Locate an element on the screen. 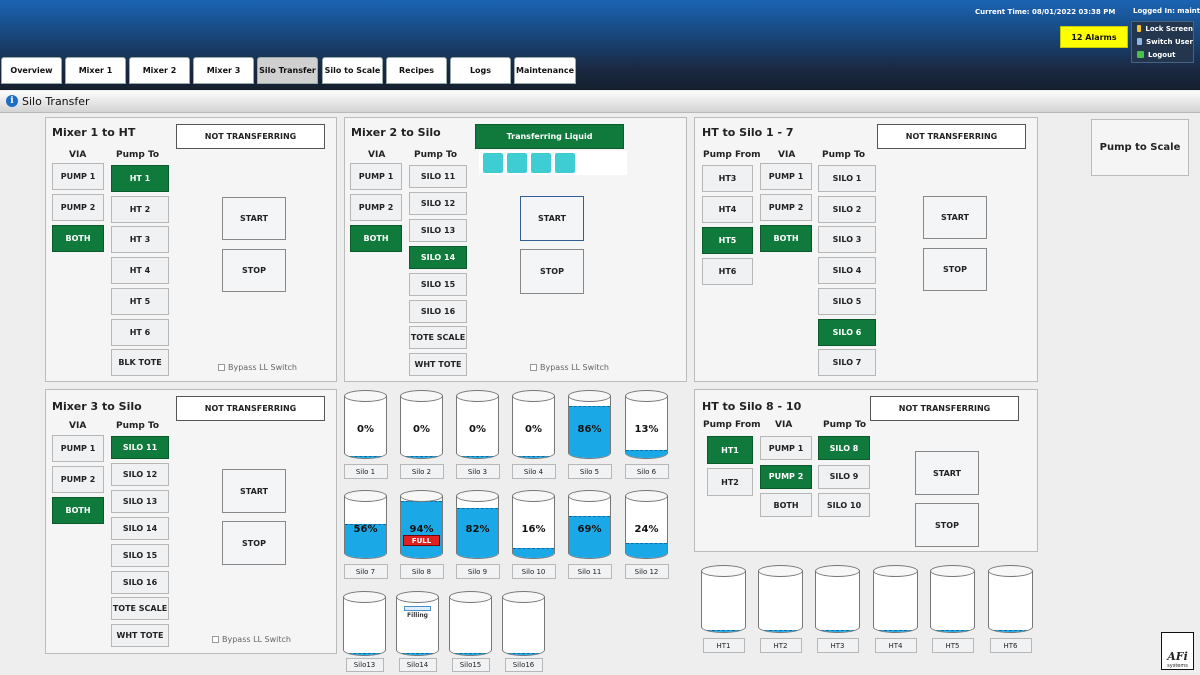 Image resolution: width=1200 pixels, height=675 pixels. tab-mixer-2: Mixer 2 is located at coordinates (159, 70).